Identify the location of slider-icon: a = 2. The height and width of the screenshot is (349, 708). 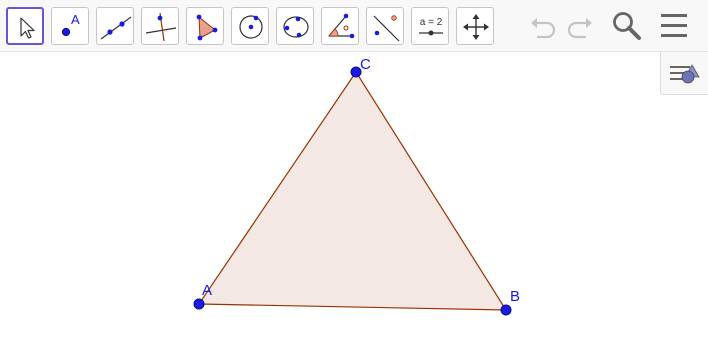
(431, 26).